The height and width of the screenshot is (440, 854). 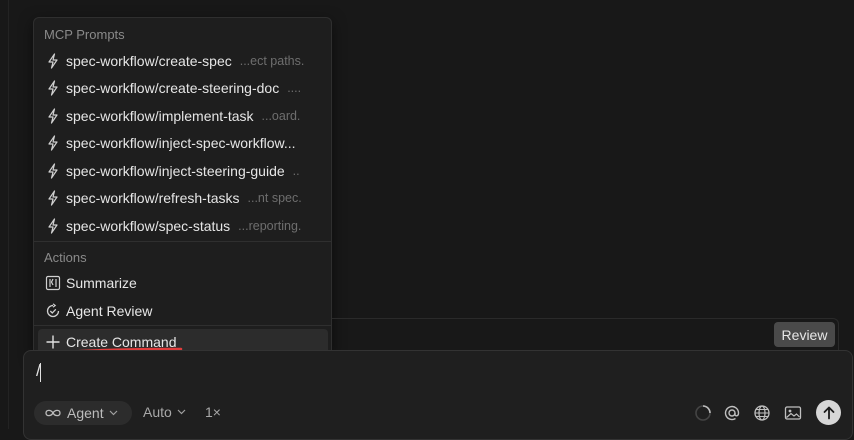 What do you see at coordinates (703, 413) in the screenshot?
I see `loading-spinner-icon` at bounding box center [703, 413].